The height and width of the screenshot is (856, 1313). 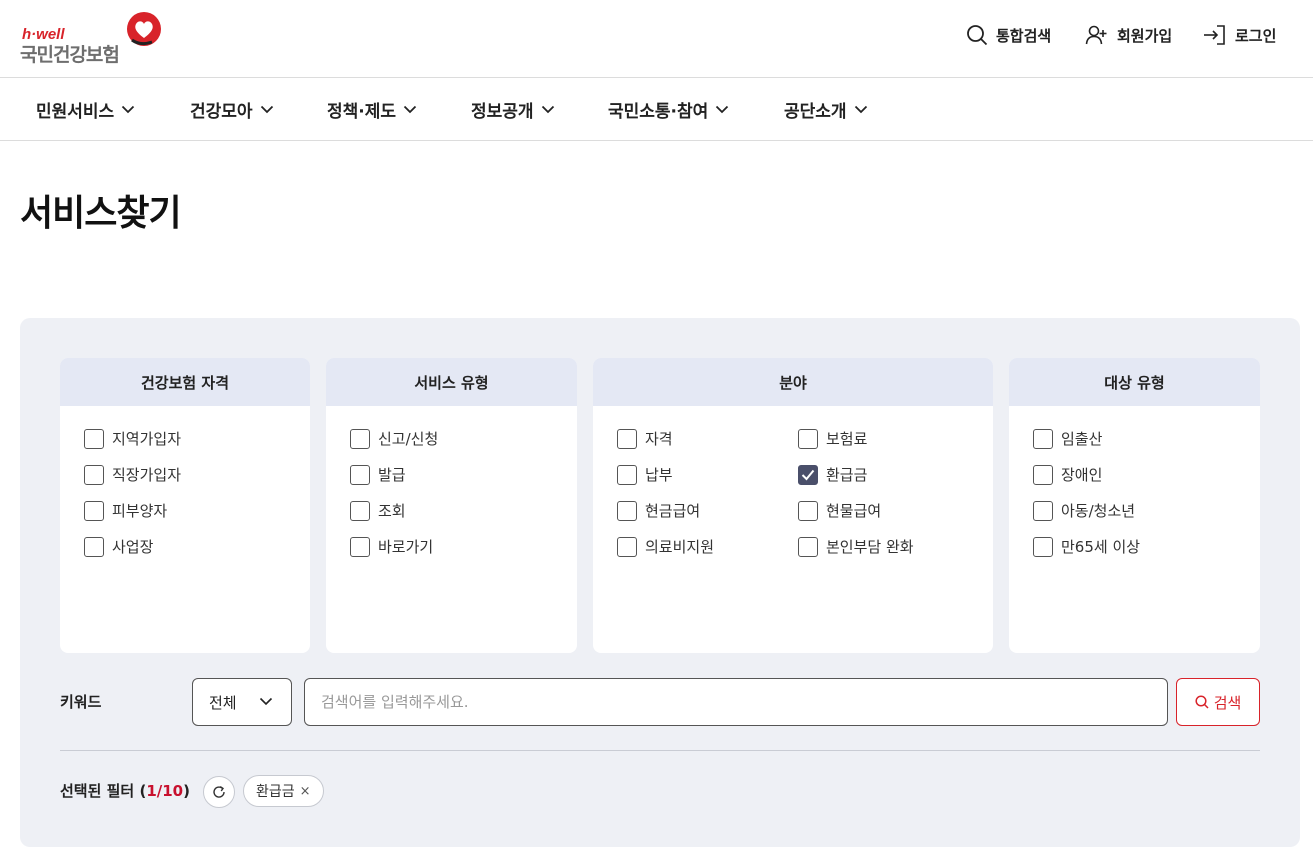 I want to click on checkbox-label: 피부양자, so click(x=140, y=511).